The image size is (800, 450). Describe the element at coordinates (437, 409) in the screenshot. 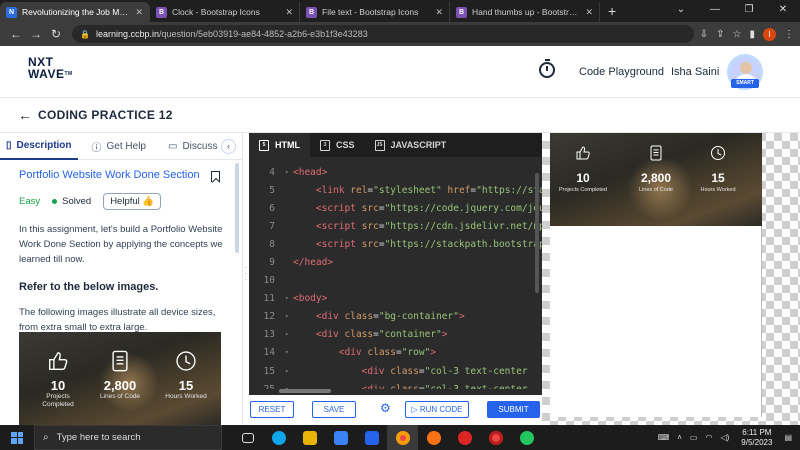

I see `run-code-button: ▷ RUN CODE` at that location.